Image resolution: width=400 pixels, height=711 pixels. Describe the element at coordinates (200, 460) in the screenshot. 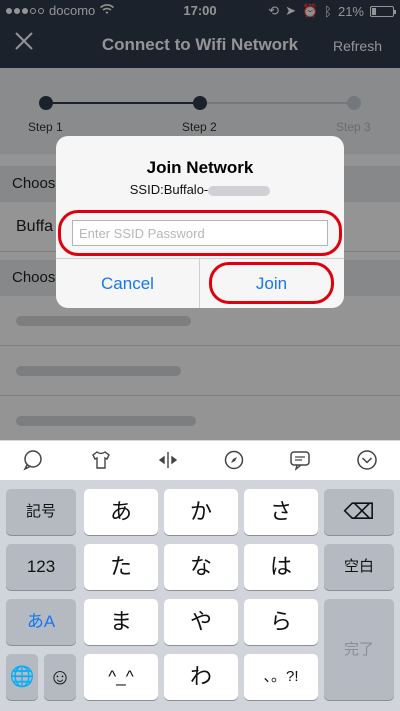

I see `keyboard-toolbar` at that location.